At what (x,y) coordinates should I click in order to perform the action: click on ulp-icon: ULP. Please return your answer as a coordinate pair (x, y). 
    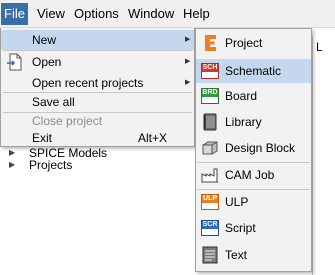
    Looking at the image, I should click on (210, 202).